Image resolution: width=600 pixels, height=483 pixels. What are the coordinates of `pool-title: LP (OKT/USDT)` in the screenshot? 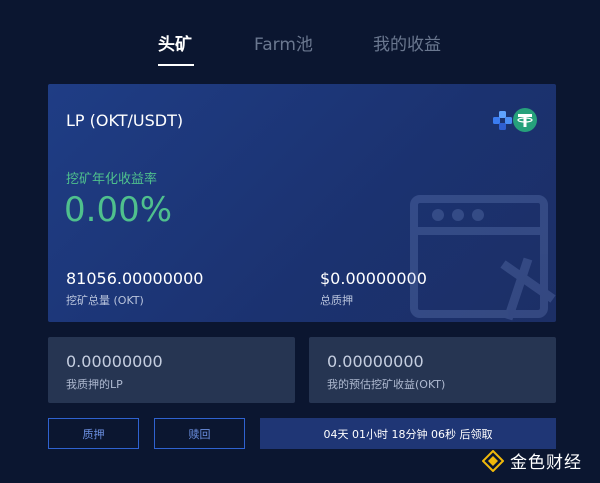 It's located at (125, 120).